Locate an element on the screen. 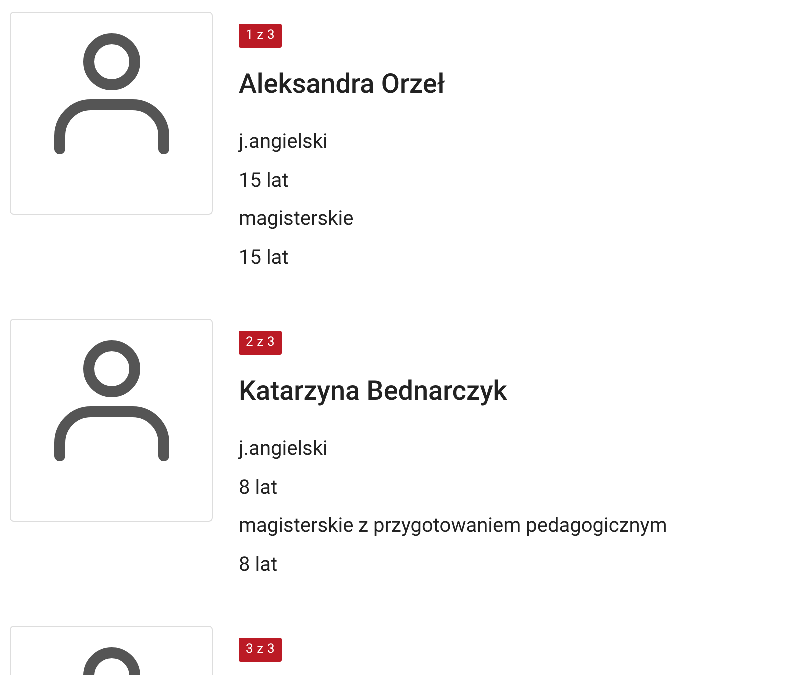 This screenshot has width=787, height=675. position-badge: 3 z 3 is located at coordinates (260, 650).